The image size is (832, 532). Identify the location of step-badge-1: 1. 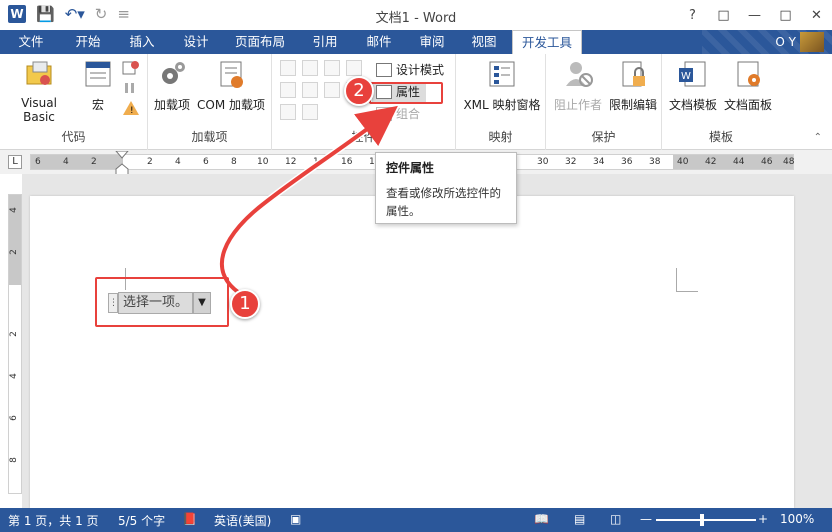
(245, 304).